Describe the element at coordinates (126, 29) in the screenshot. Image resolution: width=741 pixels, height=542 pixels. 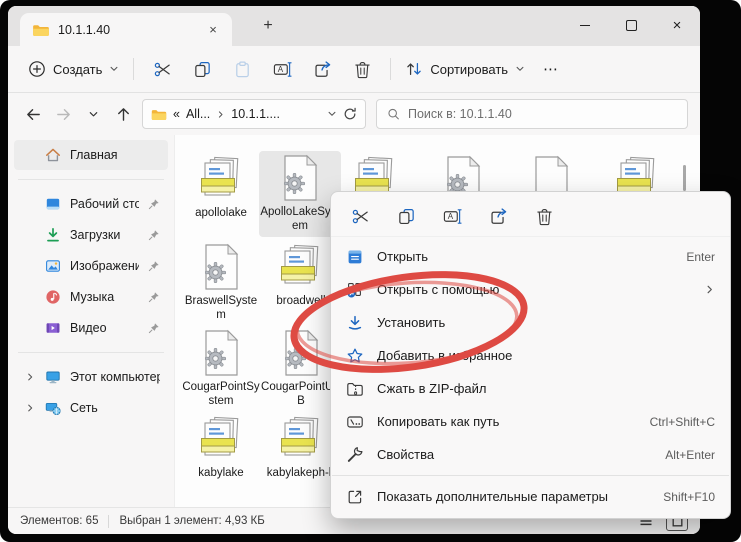
I see `tab-current: 10.1.1.40 ×` at that location.